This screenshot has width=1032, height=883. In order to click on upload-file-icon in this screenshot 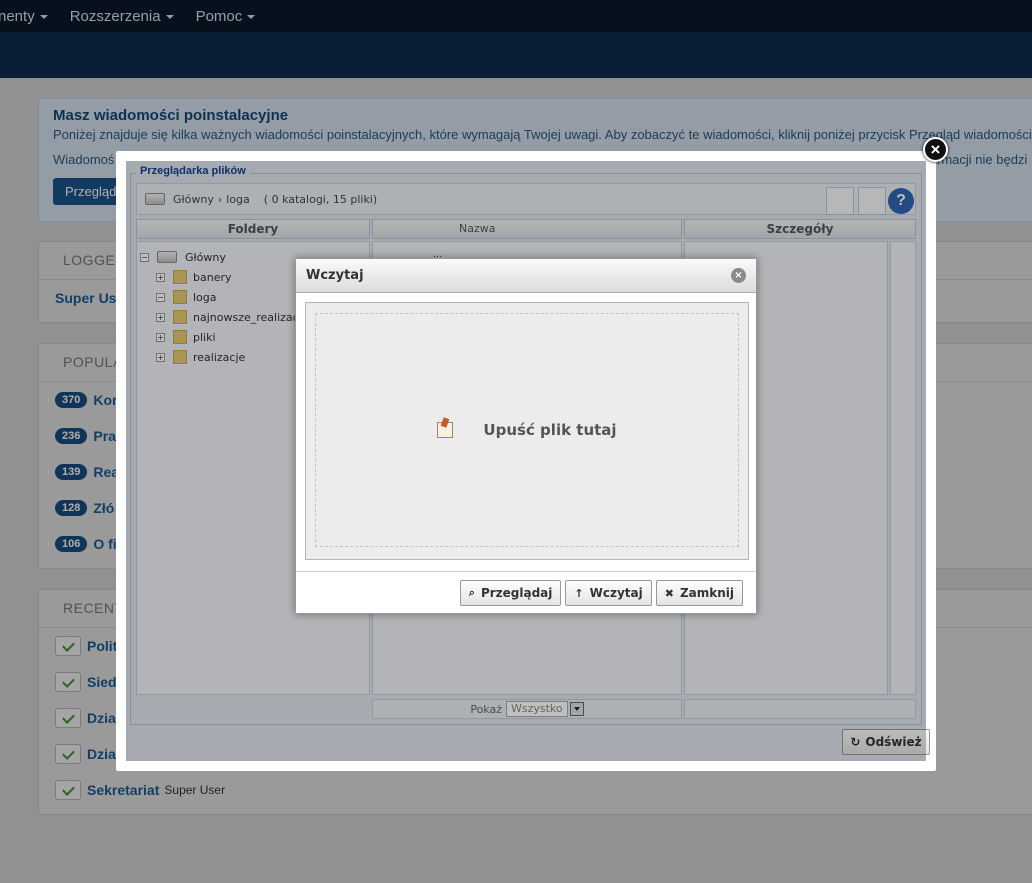, I will do `click(445, 430)`.